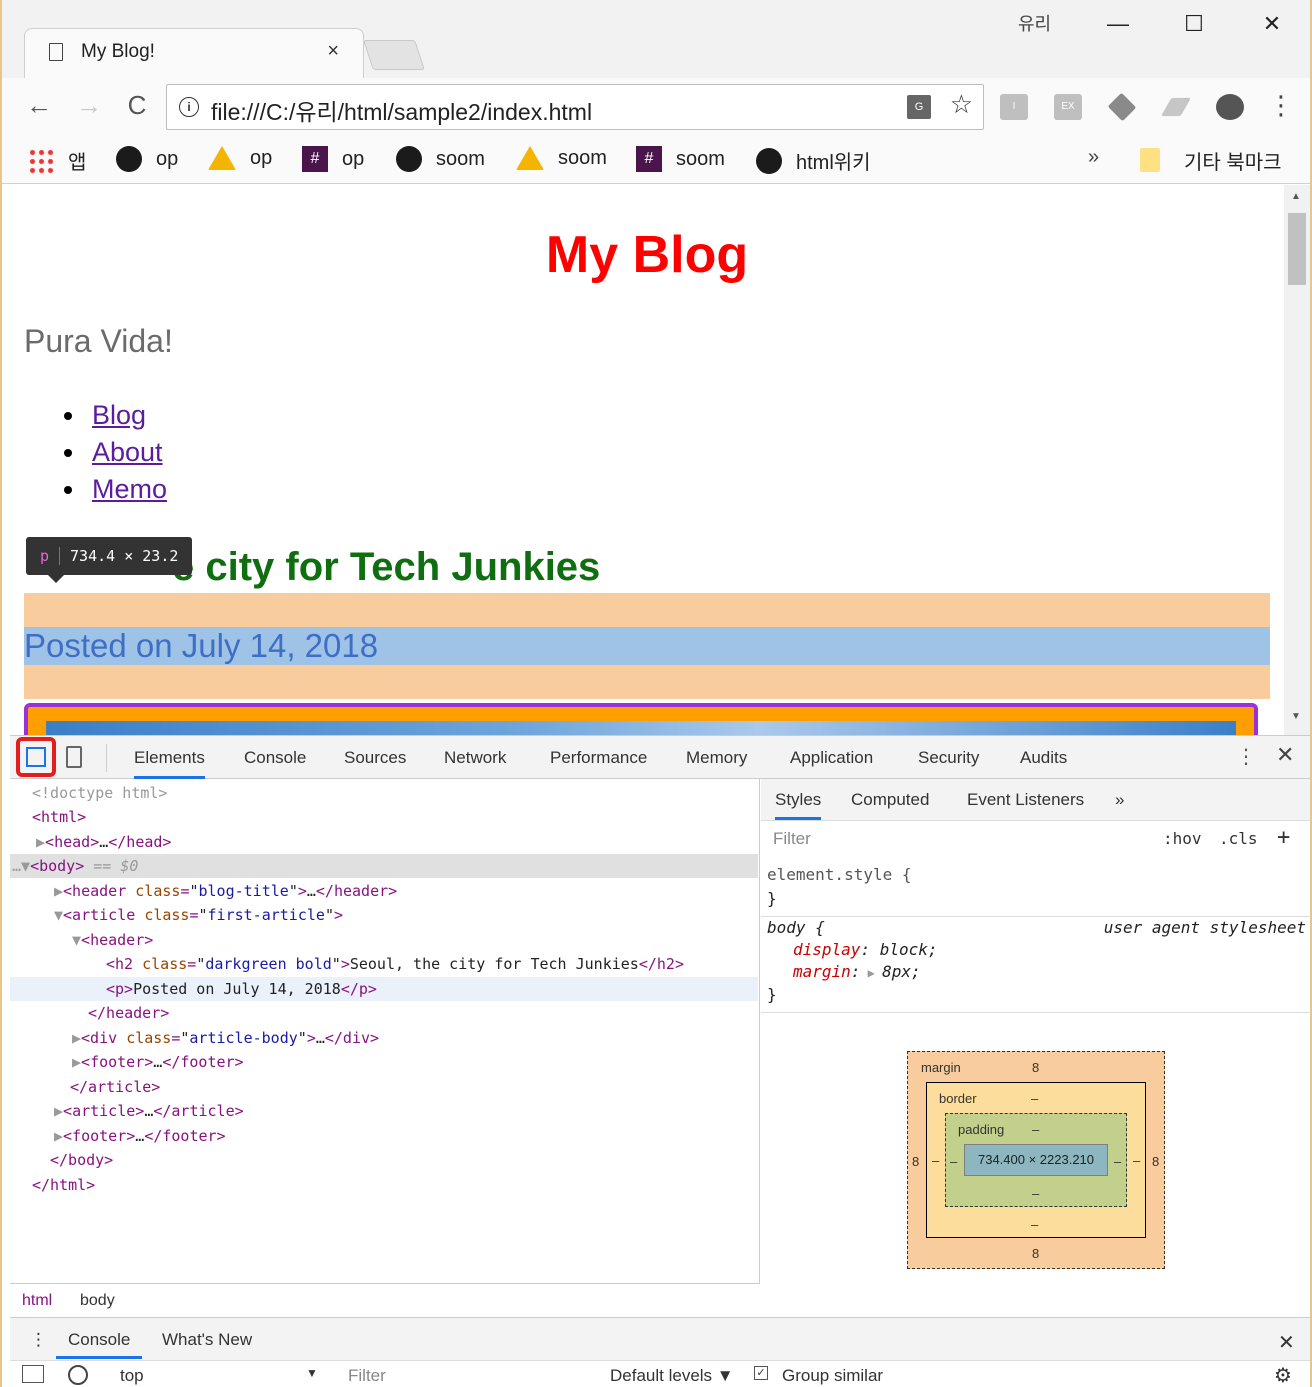  I want to click on cls-toggle: .cls, so click(1238, 838).